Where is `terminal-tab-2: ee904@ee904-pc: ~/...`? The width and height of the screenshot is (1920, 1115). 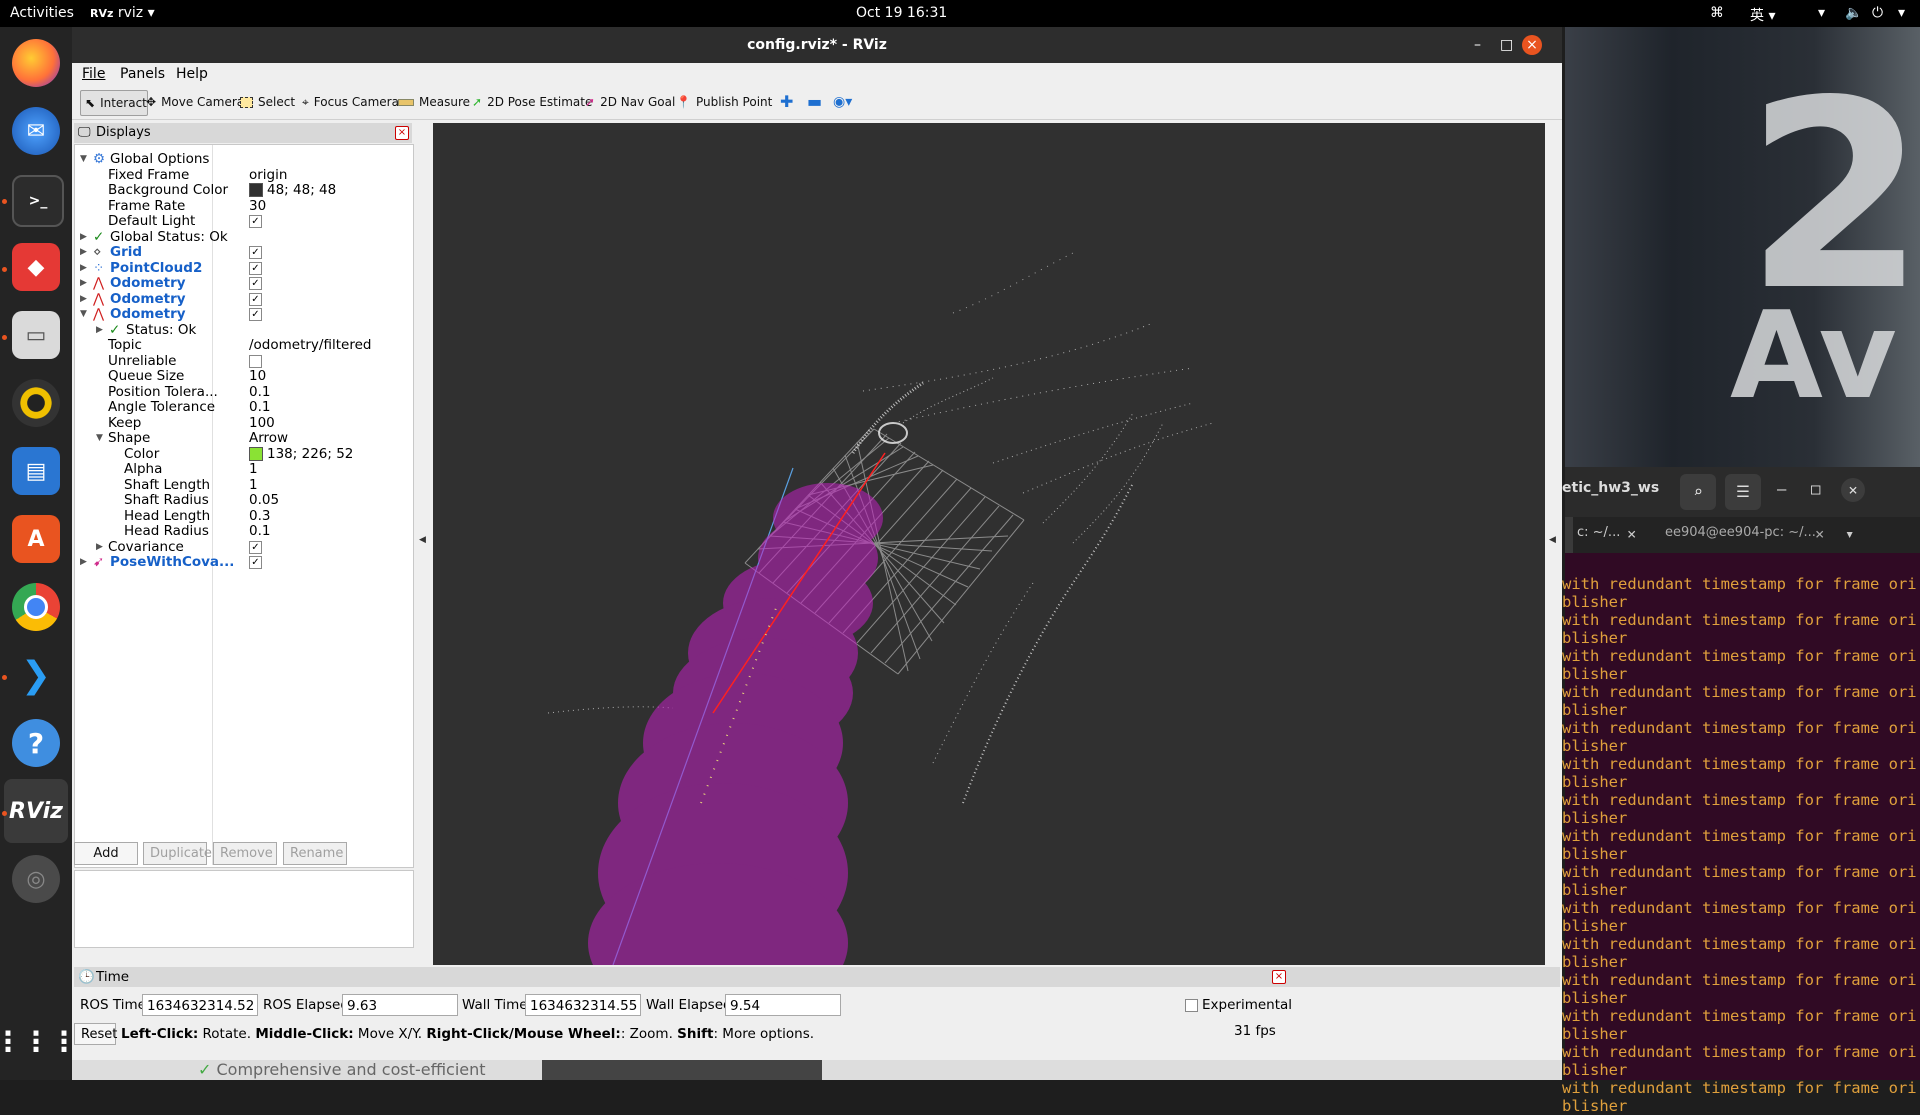
terminal-tab-2: ee904@ee904-pc: ~/... is located at coordinates (1740, 532).